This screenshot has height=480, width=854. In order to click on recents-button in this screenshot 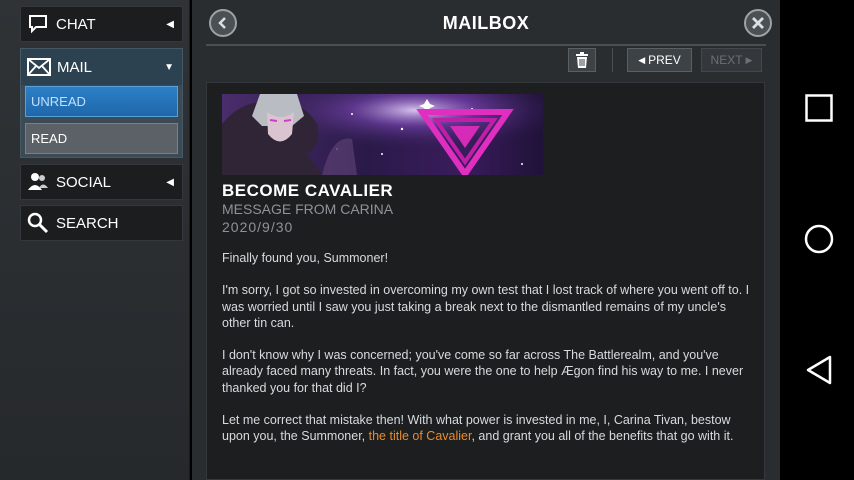, I will do `click(819, 108)`.